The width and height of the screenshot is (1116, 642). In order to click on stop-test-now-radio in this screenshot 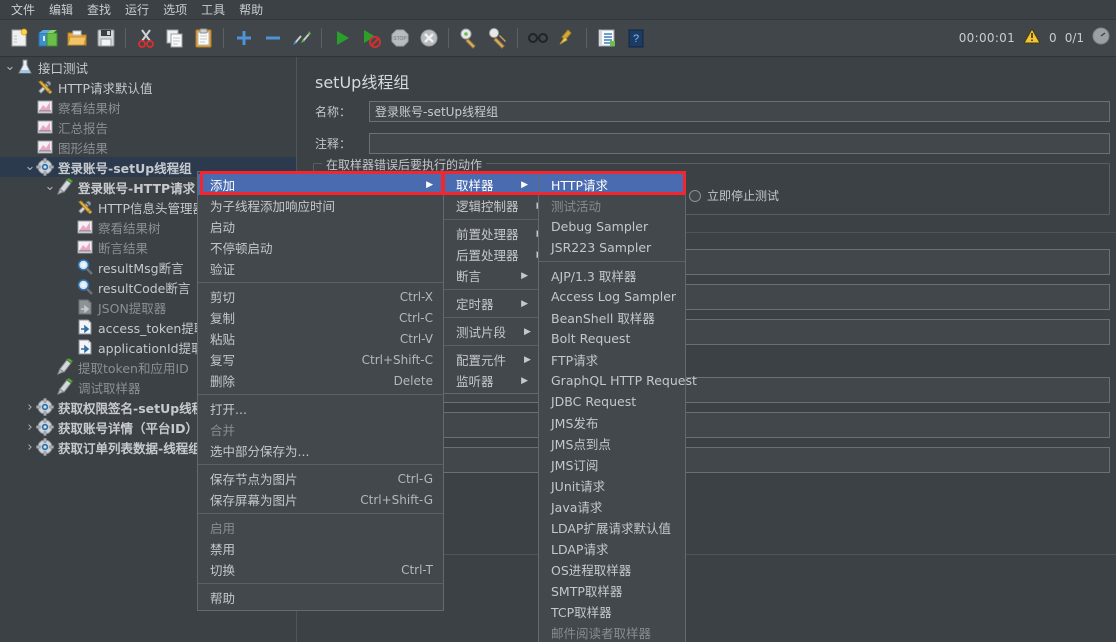, I will do `click(695, 195)`.